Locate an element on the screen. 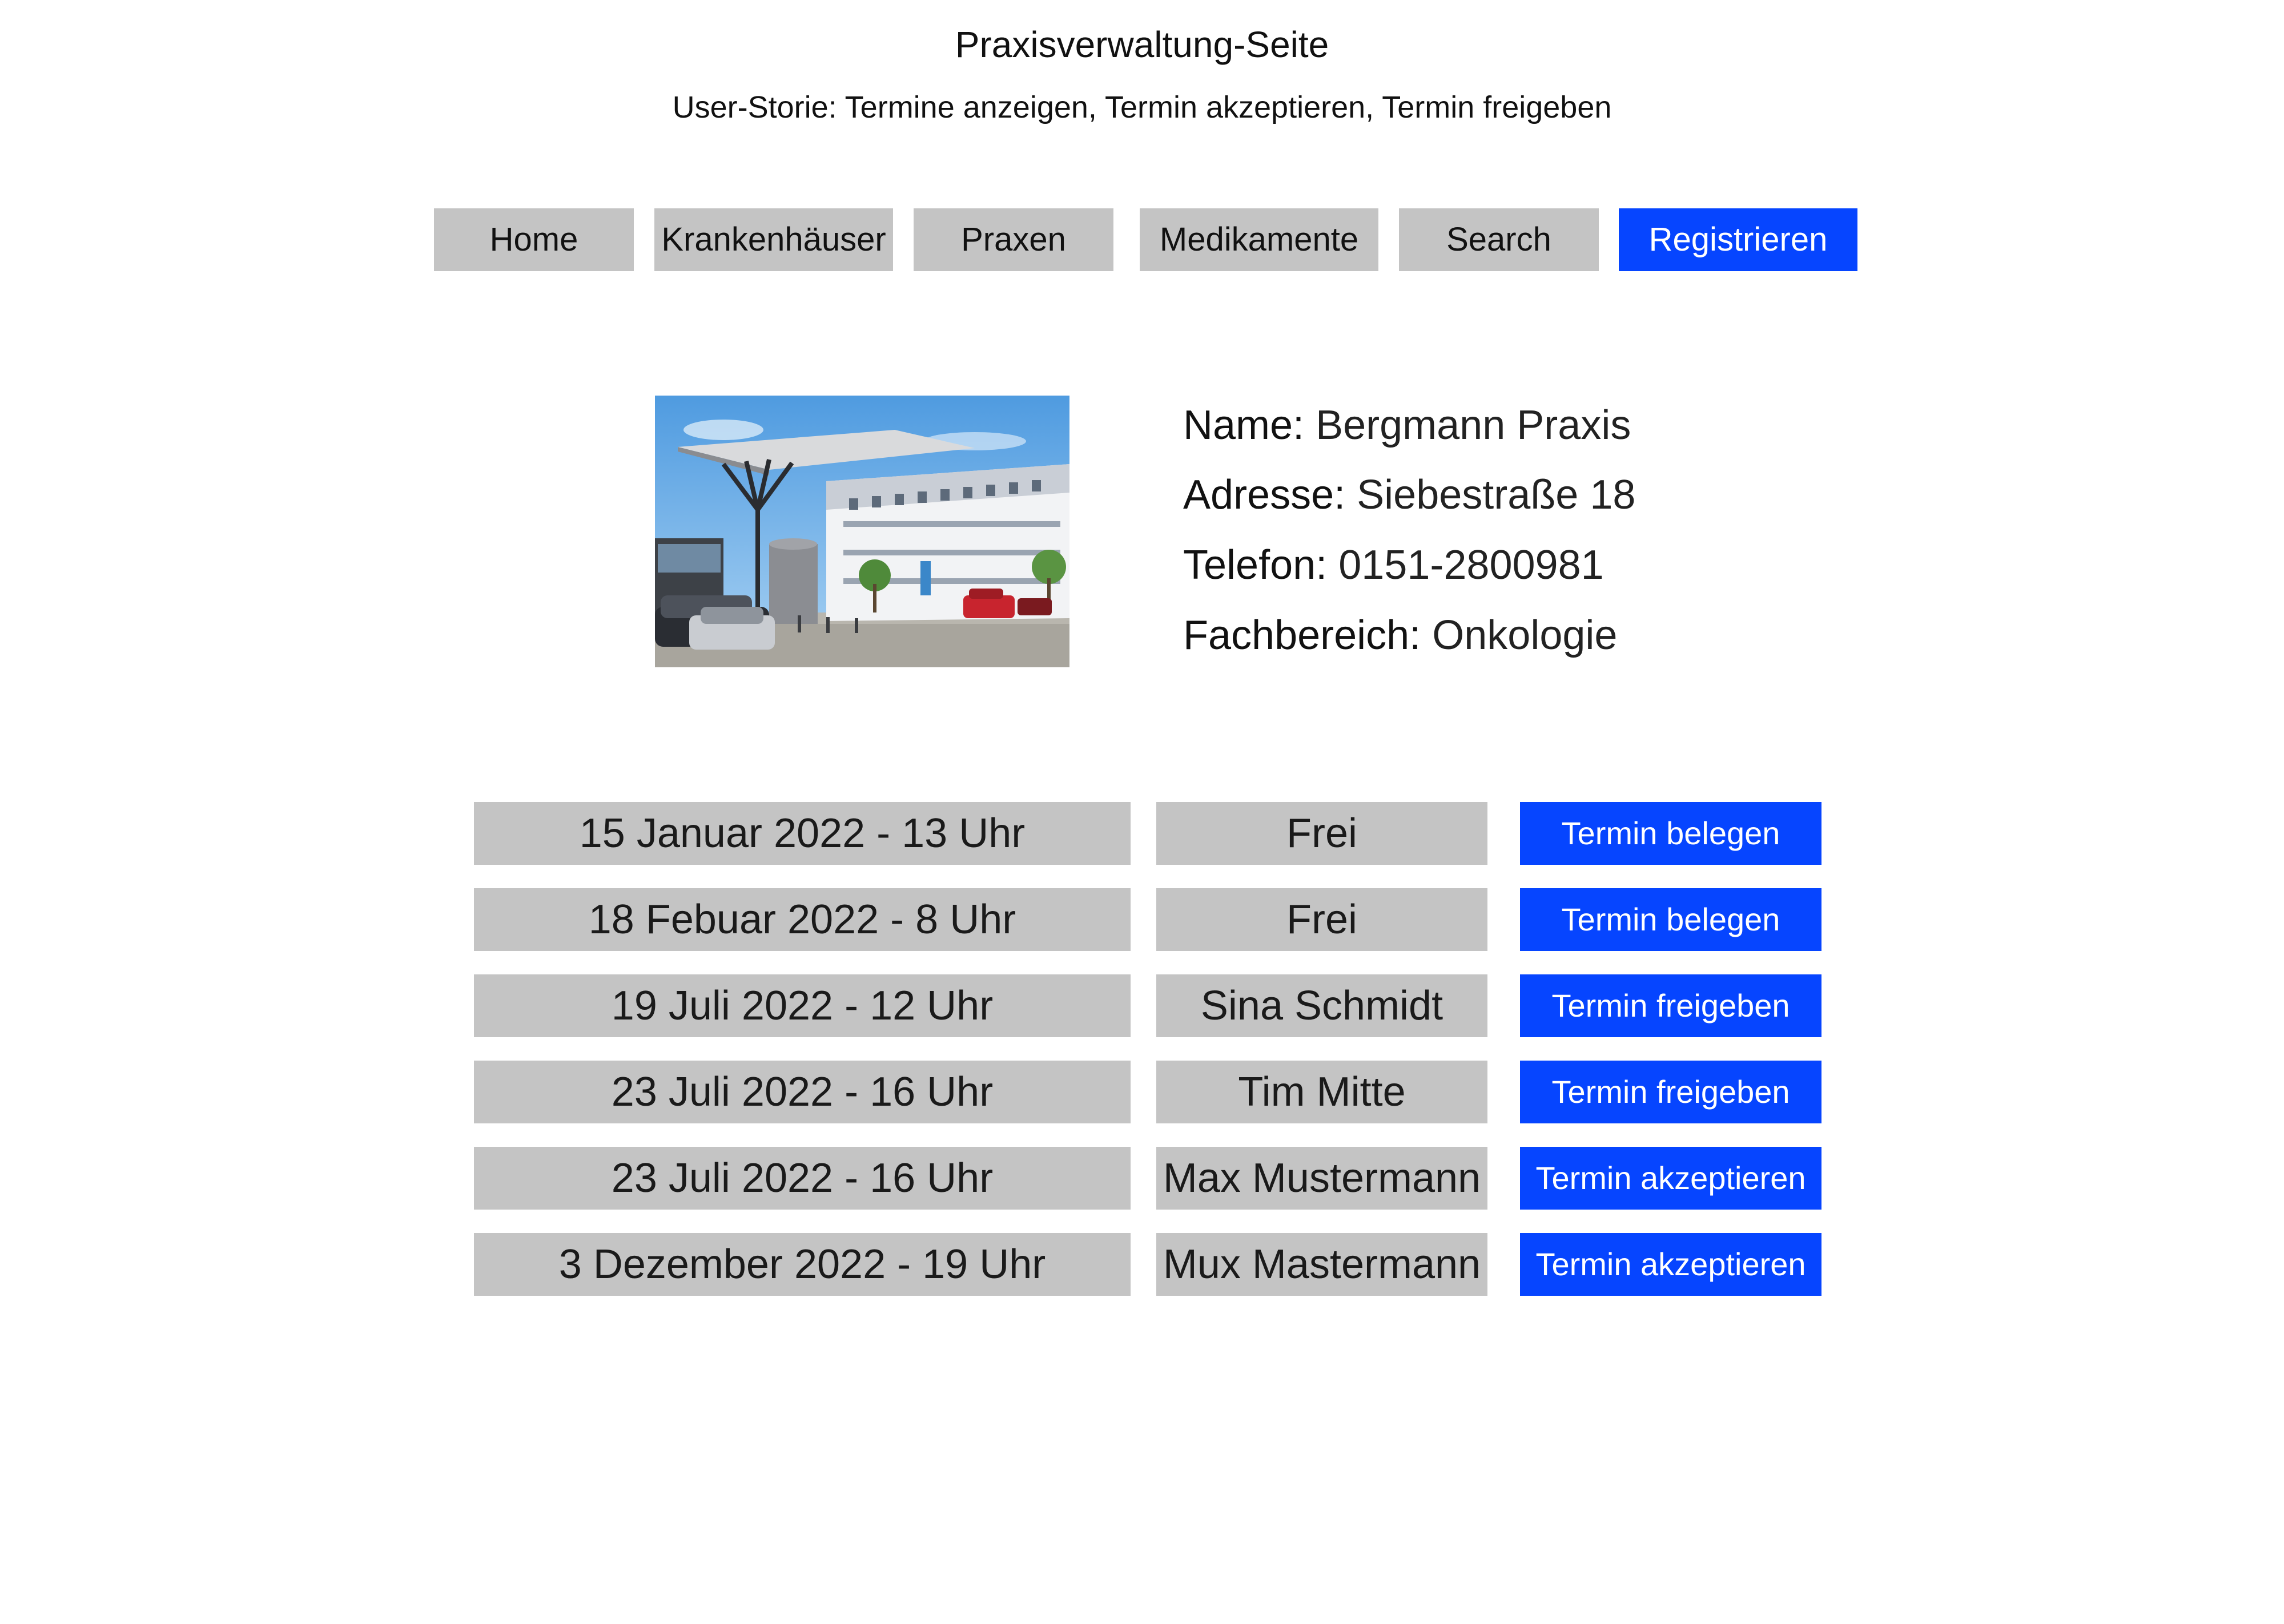 This screenshot has height=1624, width=2284. appointment-status: Tim Mitte is located at coordinates (1321, 1092).